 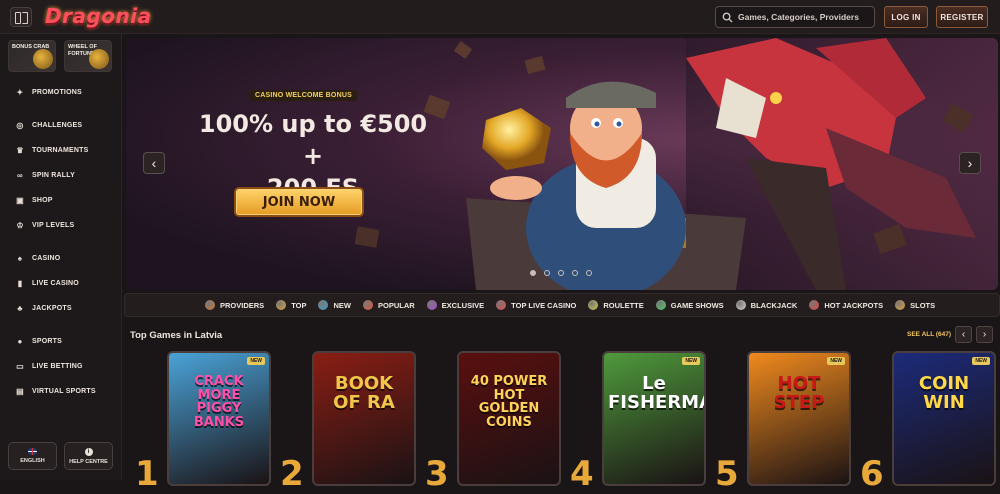 I want to click on search-input, so click(x=803, y=17).